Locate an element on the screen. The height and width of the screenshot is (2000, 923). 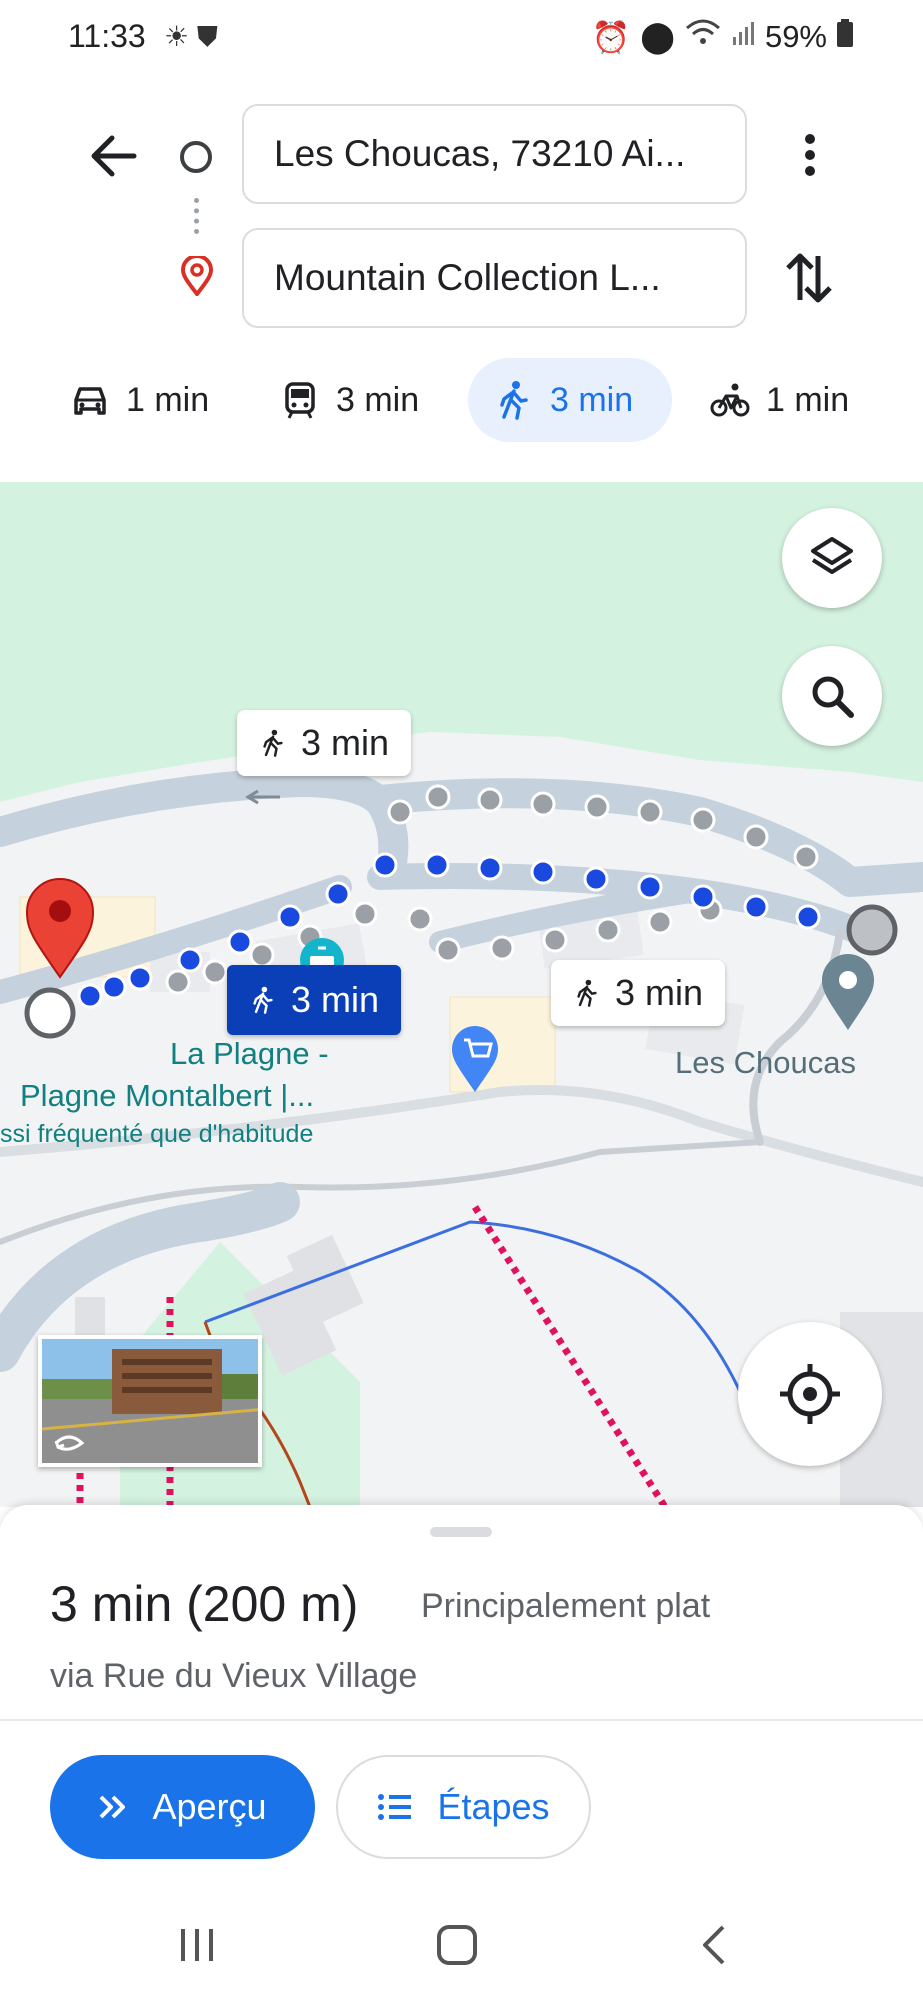
double-chevron-icon is located at coordinates (113, 1807).